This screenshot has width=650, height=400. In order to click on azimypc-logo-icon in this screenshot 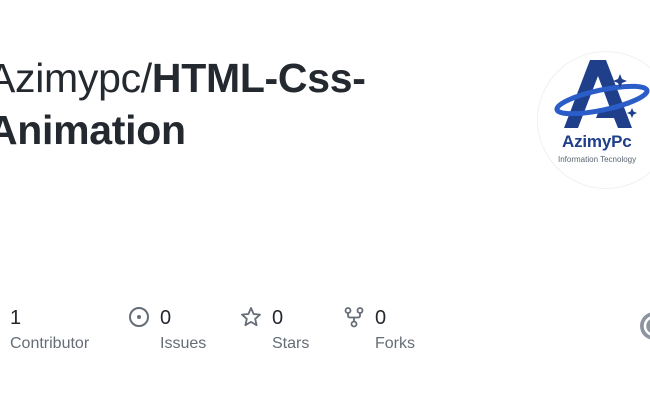, I will do `click(602, 94)`.